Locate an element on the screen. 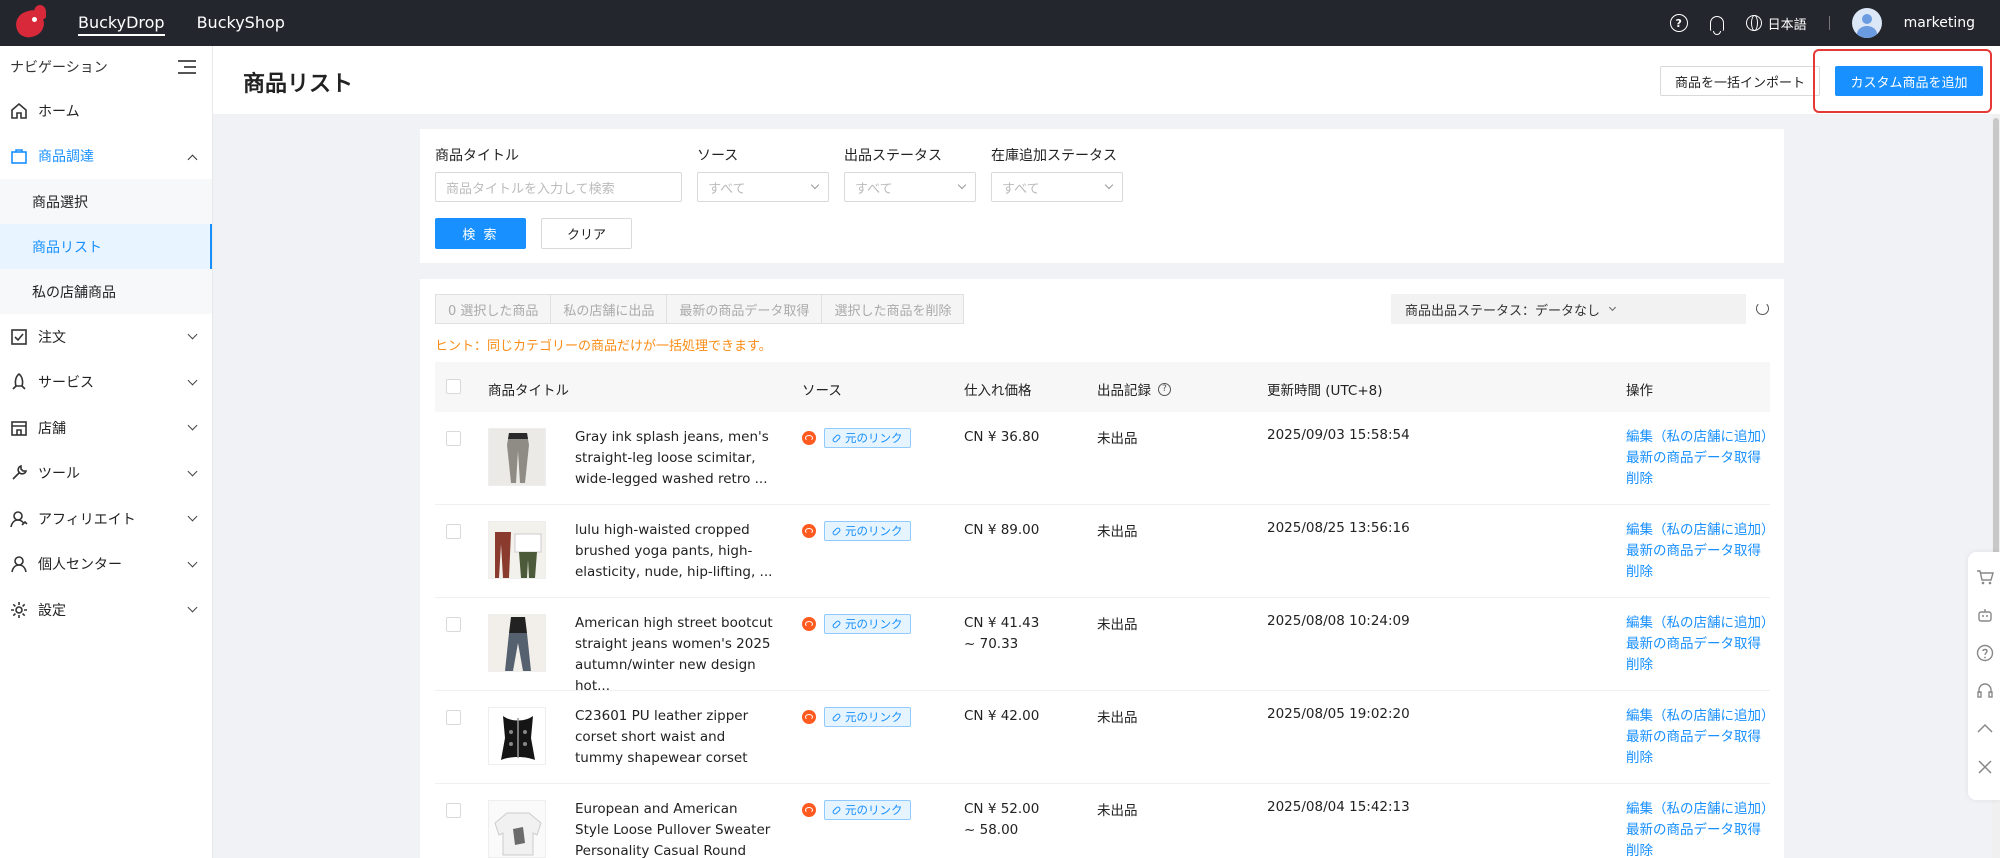 The height and width of the screenshot is (858, 2000). selected-count-button: 0 選択した商品 is located at coordinates (493, 309).